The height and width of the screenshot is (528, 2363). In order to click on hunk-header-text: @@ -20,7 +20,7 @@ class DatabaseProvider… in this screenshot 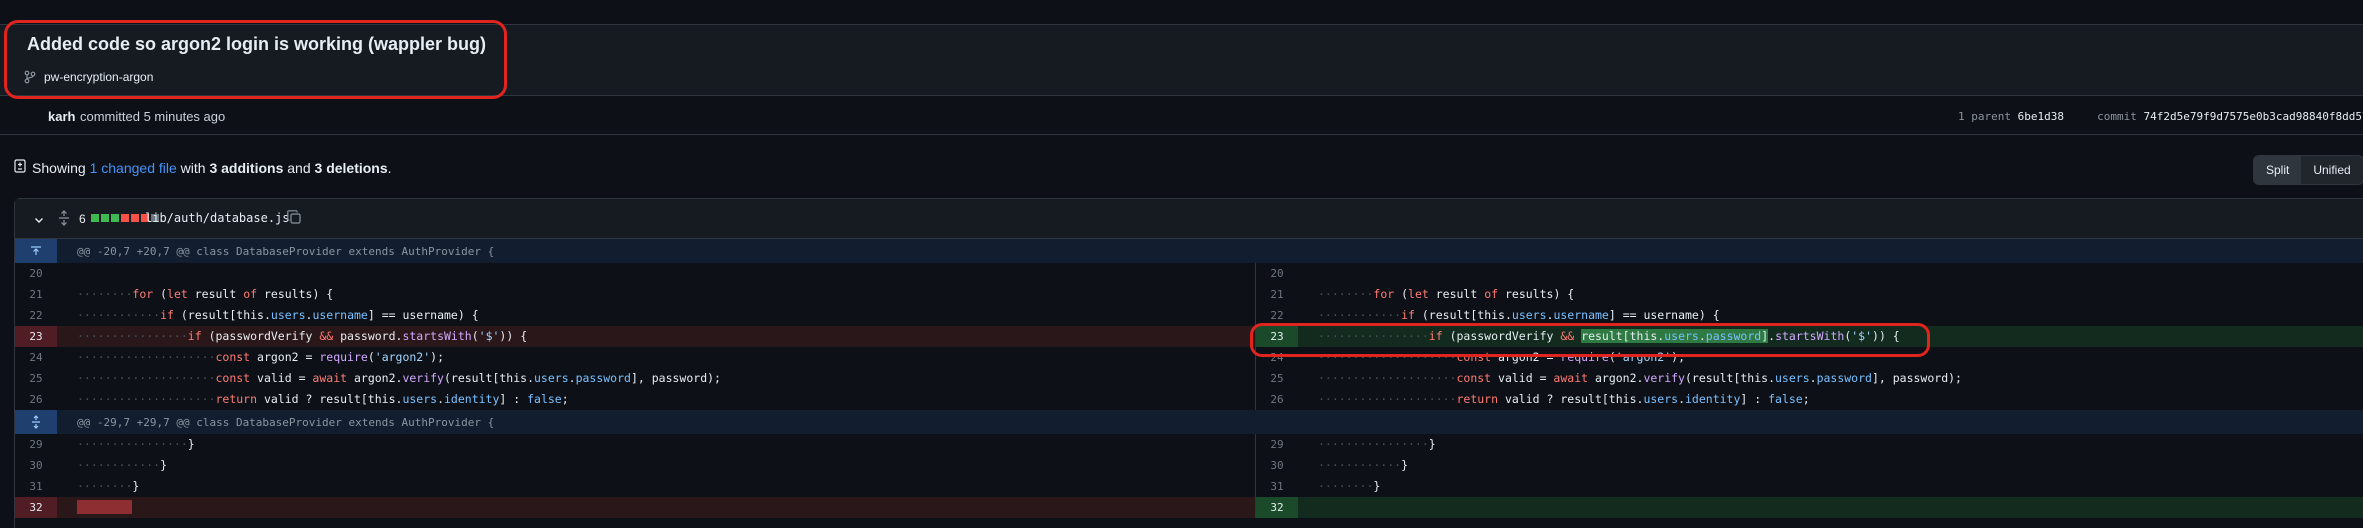, I will do `click(286, 251)`.